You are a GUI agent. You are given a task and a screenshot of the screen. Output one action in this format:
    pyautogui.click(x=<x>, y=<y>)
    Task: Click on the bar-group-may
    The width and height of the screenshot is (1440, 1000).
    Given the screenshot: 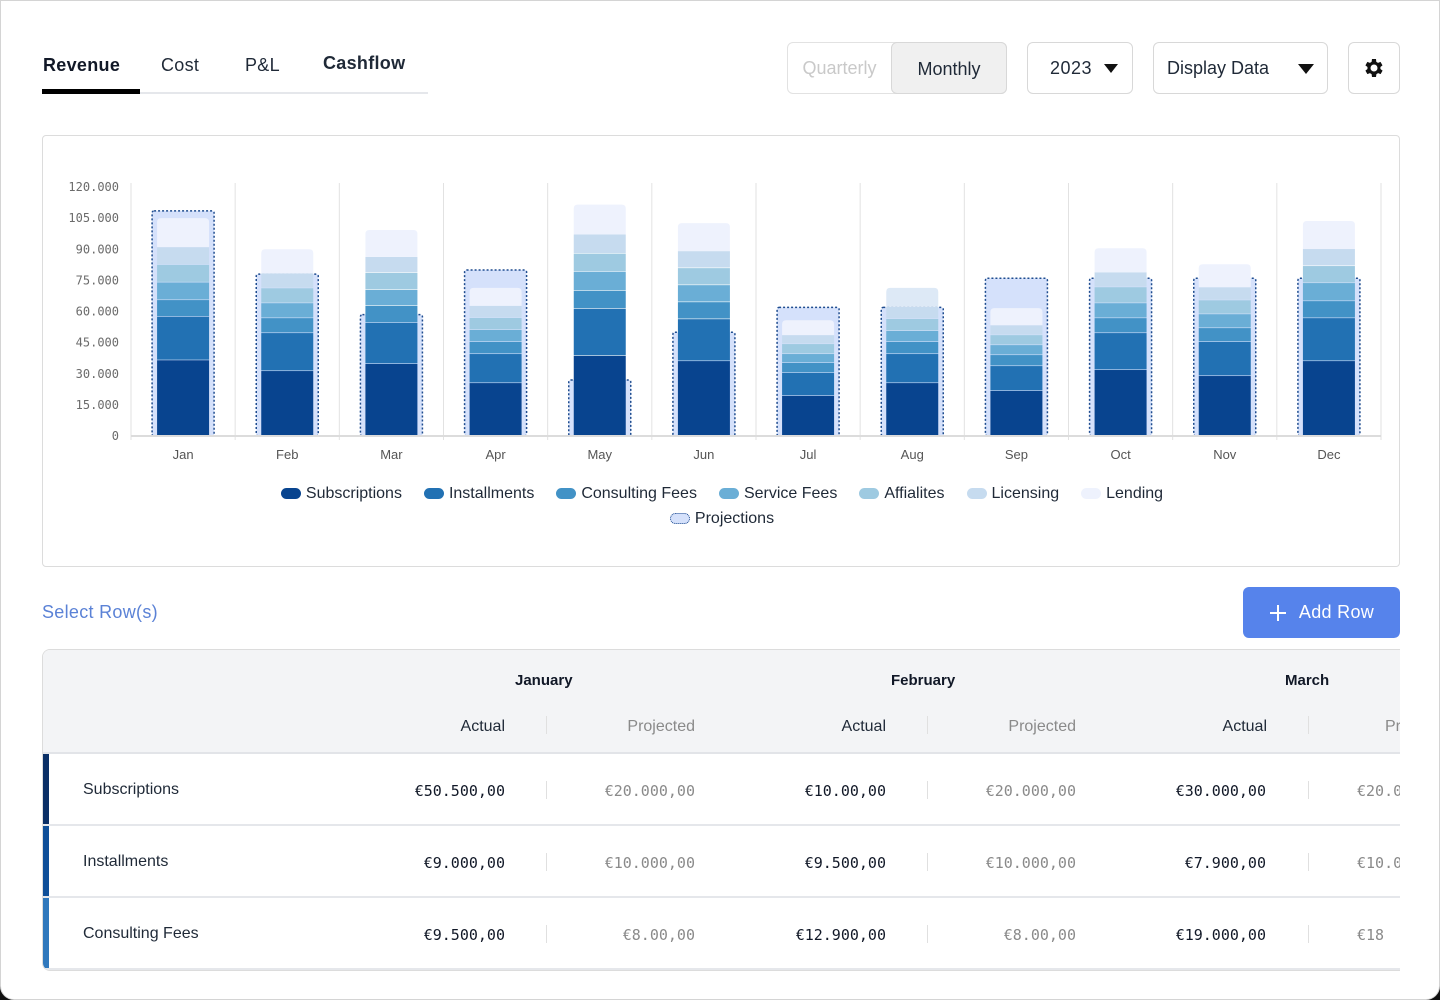 What is the action you would take?
    pyautogui.click(x=600, y=320)
    